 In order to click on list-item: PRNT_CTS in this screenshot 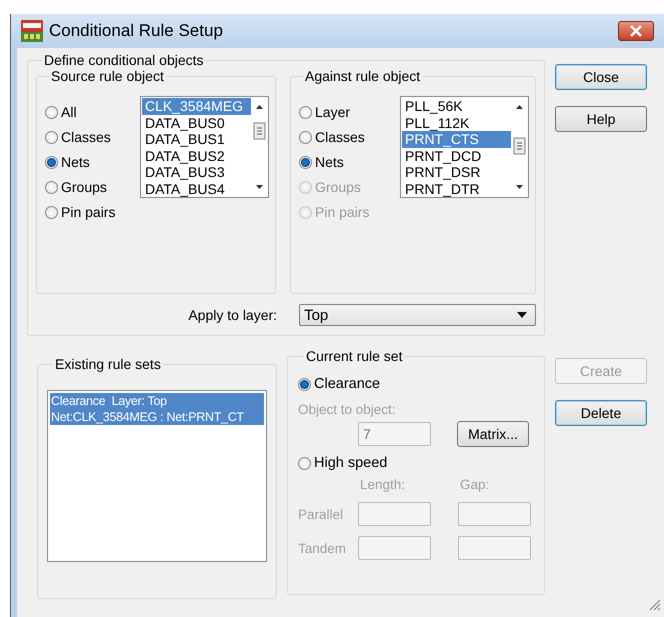, I will do `click(456, 139)`.